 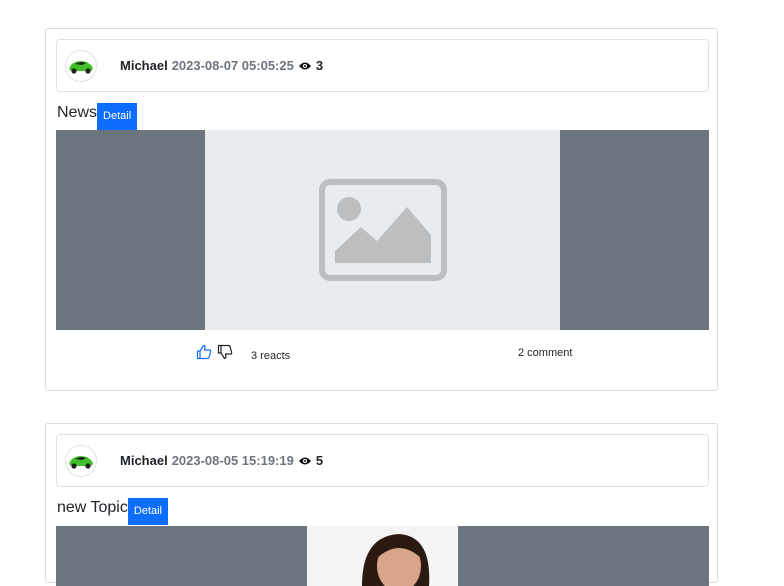 I want to click on post-media, so click(x=382, y=556).